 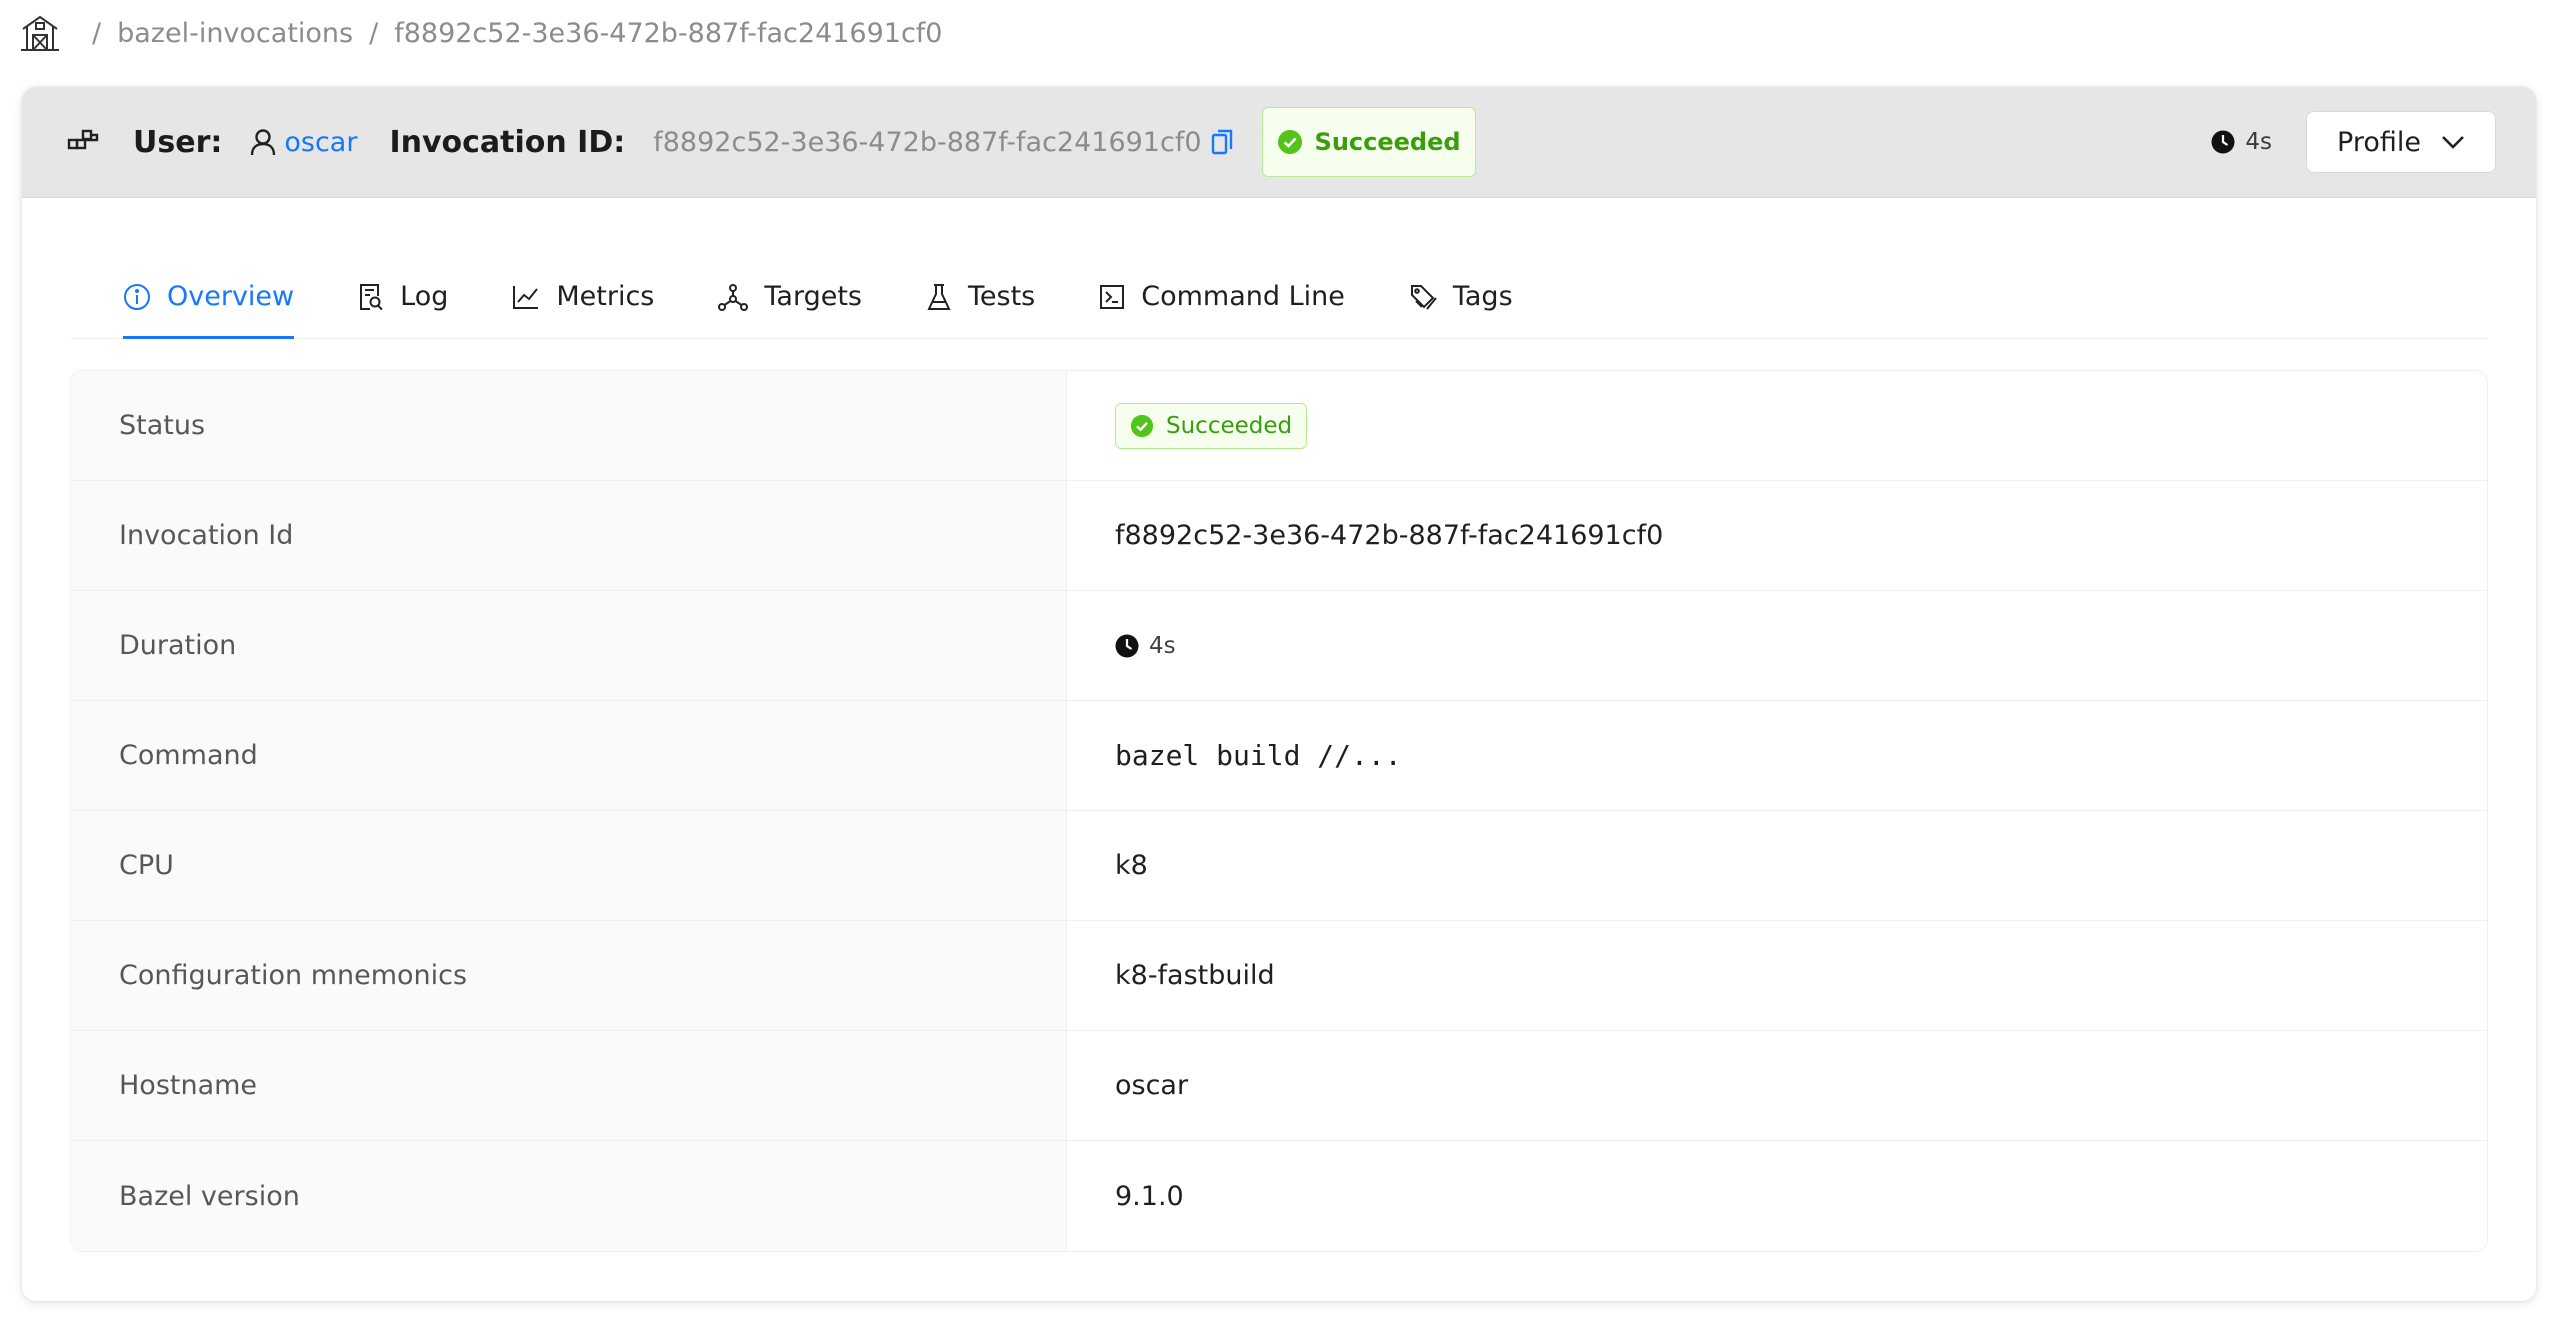 What do you see at coordinates (2241, 142) in the screenshot?
I see `header-duration: 4s` at bounding box center [2241, 142].